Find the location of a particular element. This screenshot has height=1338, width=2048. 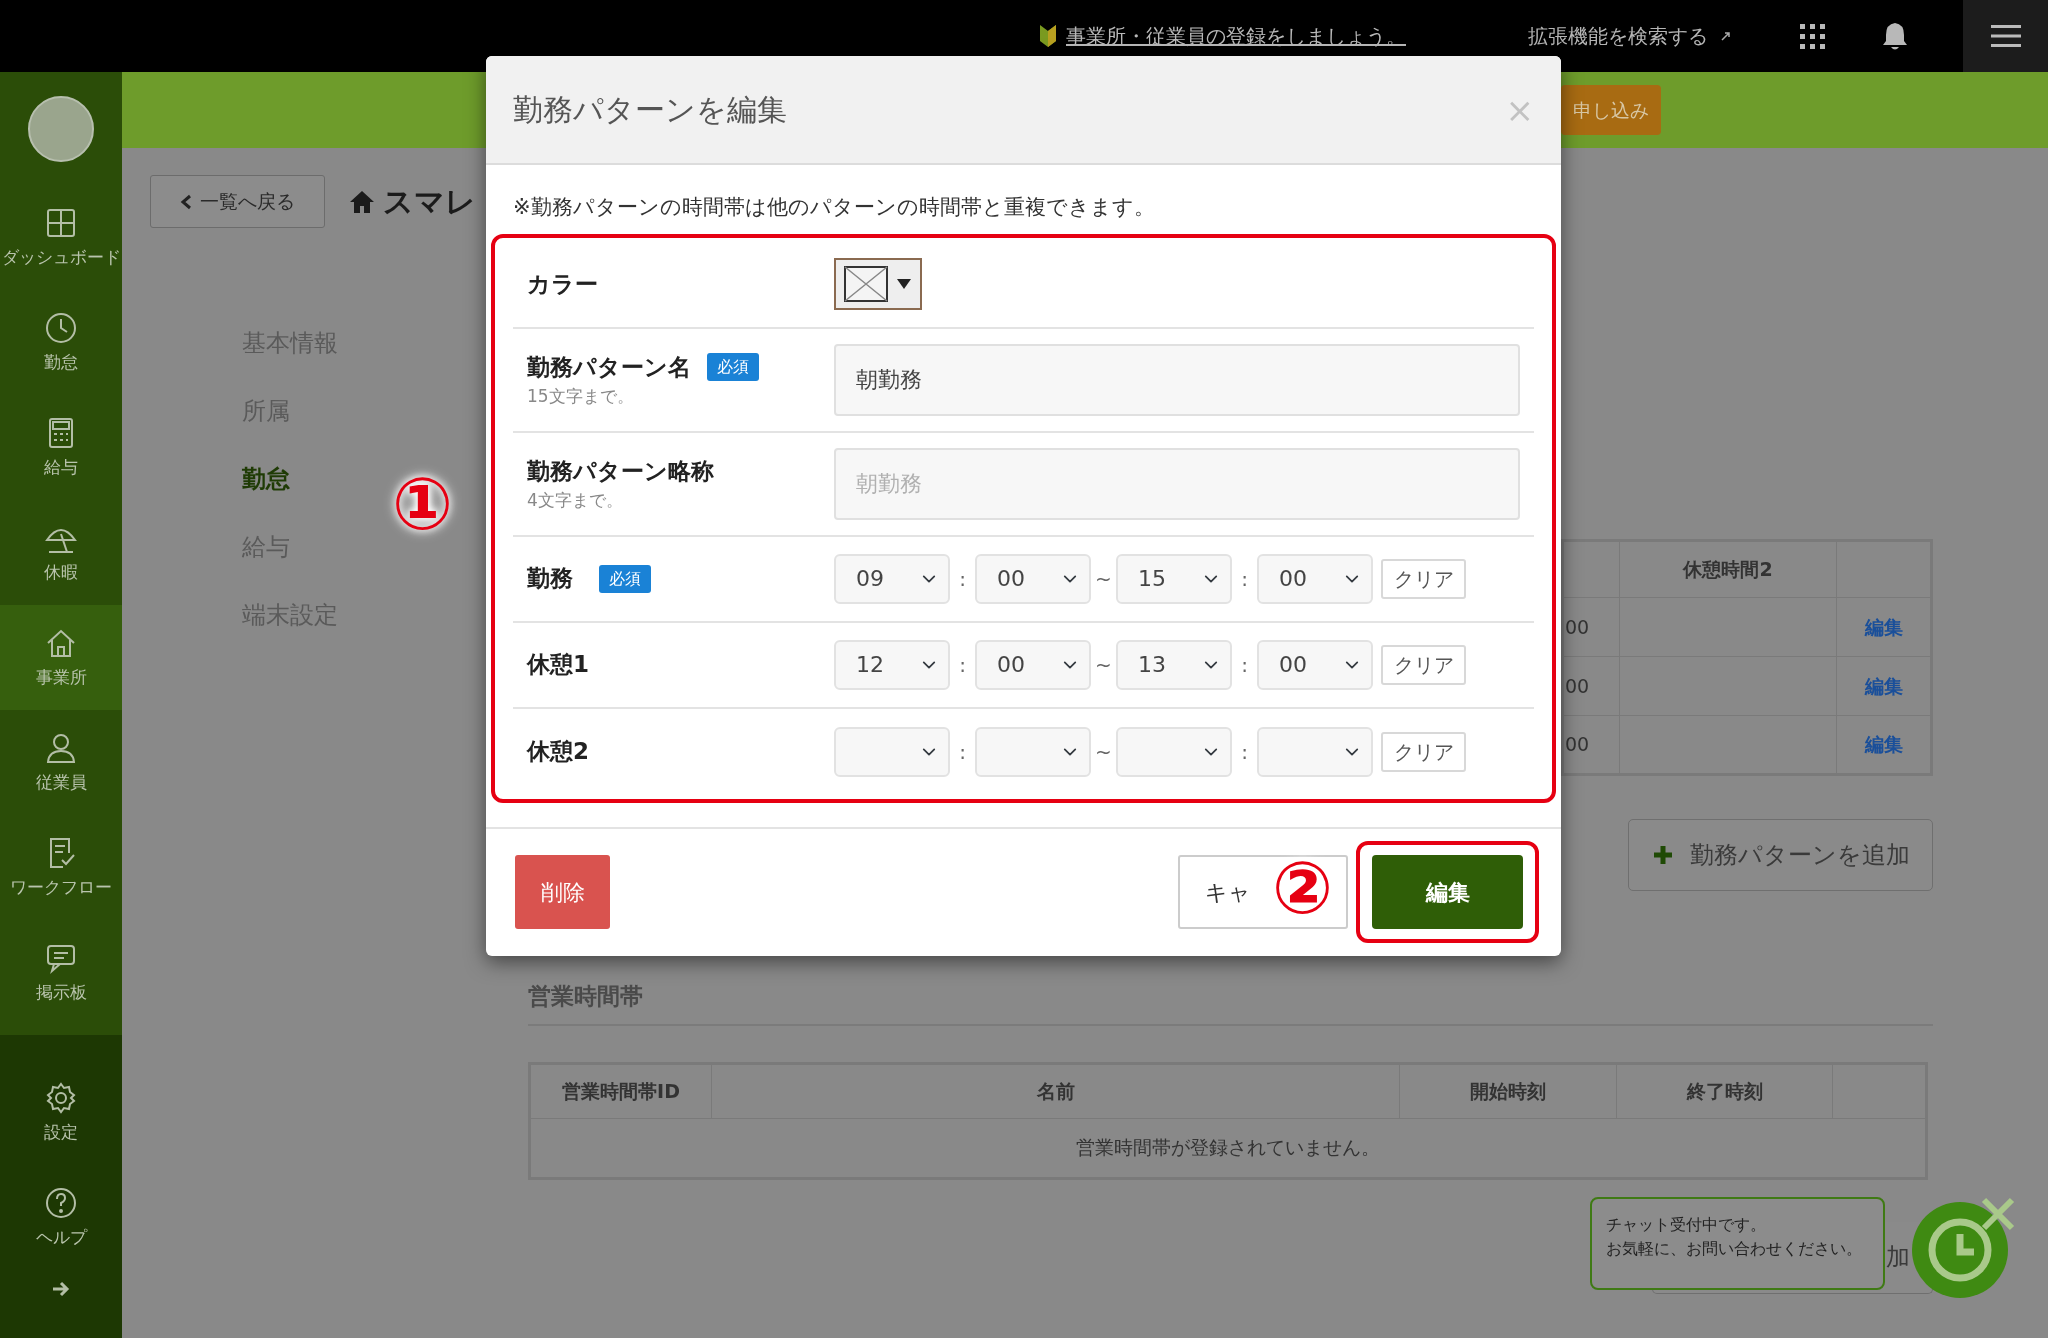

time-select: 13 is located at coordinates (1174, 664).